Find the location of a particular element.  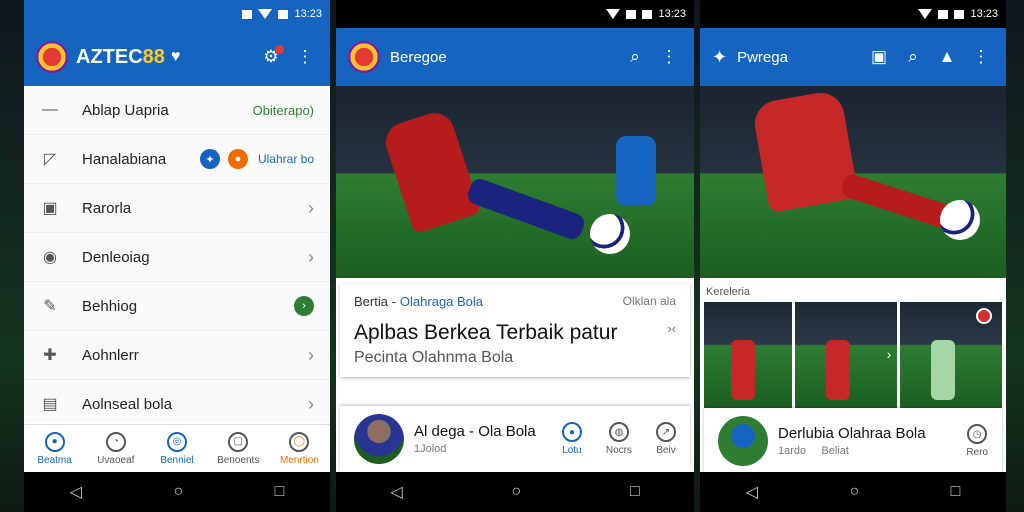

bottom-nav-item: ▢ Benoents is located at coordinates (238, 448).